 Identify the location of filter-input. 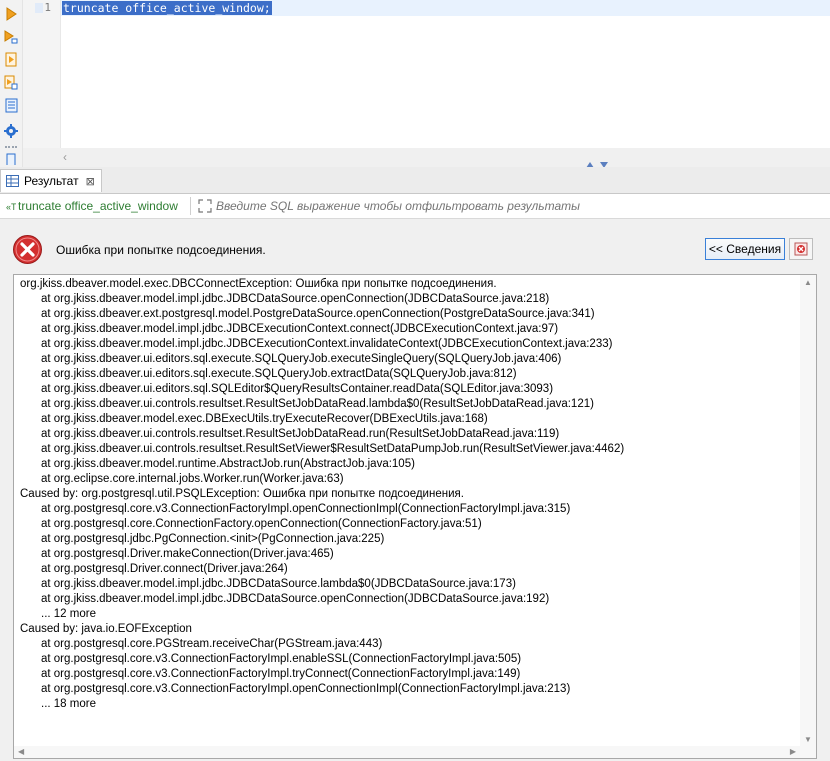
(513, 206).